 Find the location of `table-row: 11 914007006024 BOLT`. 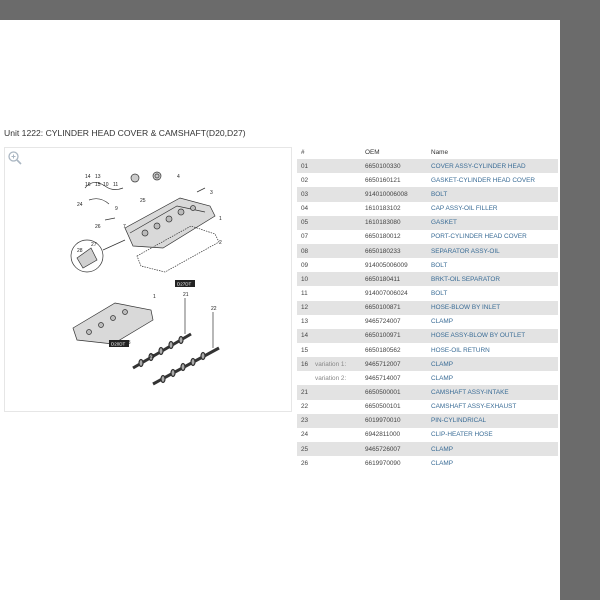

table-row: 11 914007006024 BOLT is located at coordinates (427, 293).